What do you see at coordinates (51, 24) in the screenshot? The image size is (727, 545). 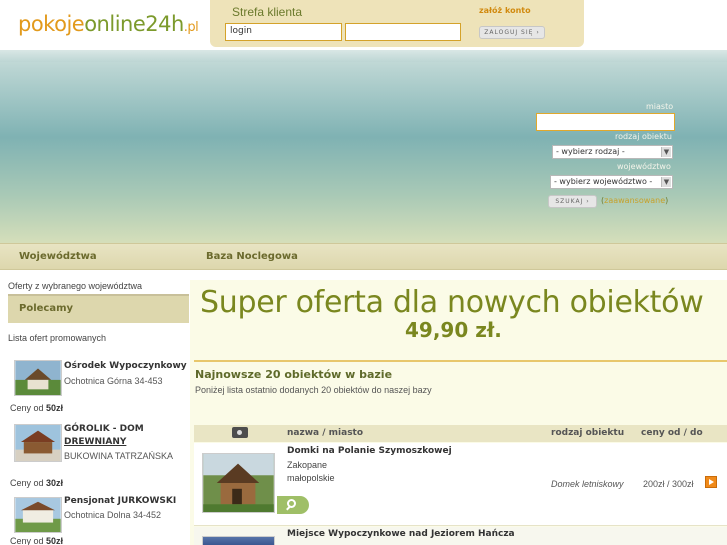 I see `logo-part-1: pokoje` at bounding box center [51, 24].